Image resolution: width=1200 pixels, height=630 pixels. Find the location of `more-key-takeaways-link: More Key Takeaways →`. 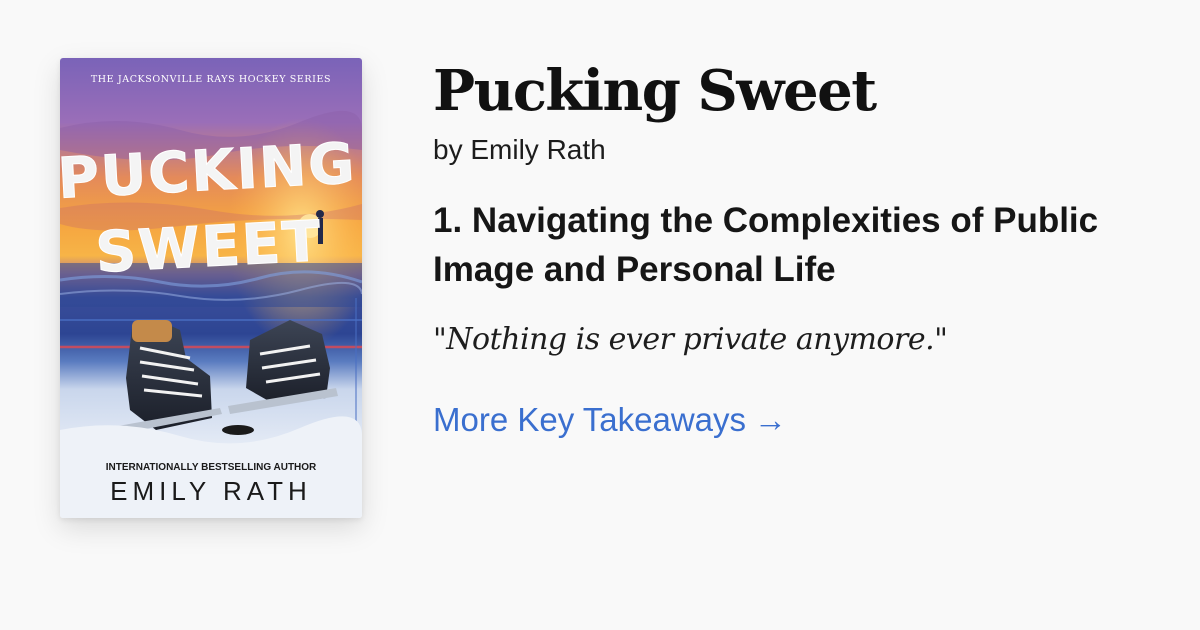

more-key-takeaways-link: More Key Takeaways → is located at coordinates (610, 420).